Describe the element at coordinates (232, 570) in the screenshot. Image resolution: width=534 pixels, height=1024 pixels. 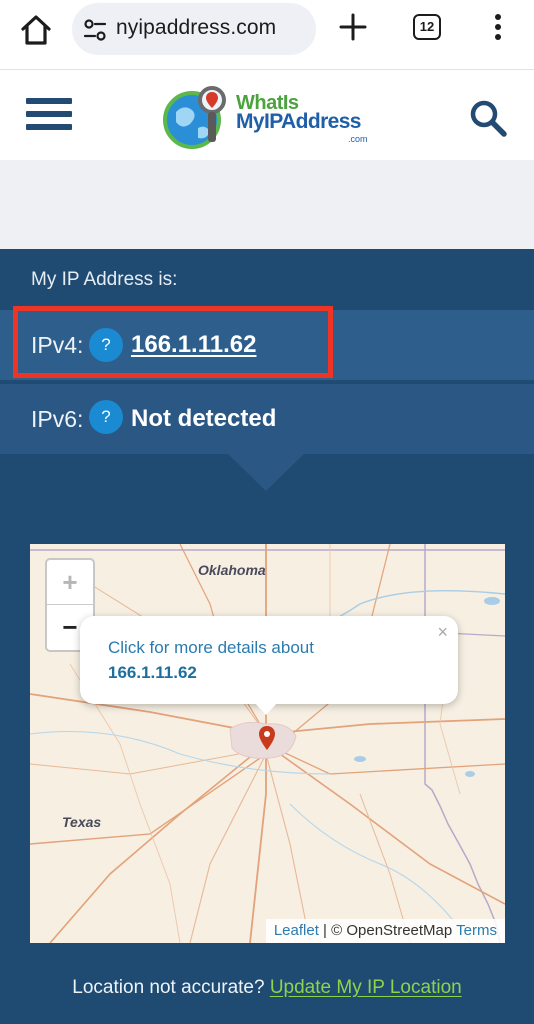
I see `state-label-oklahoma: Oklahoma` at that location.